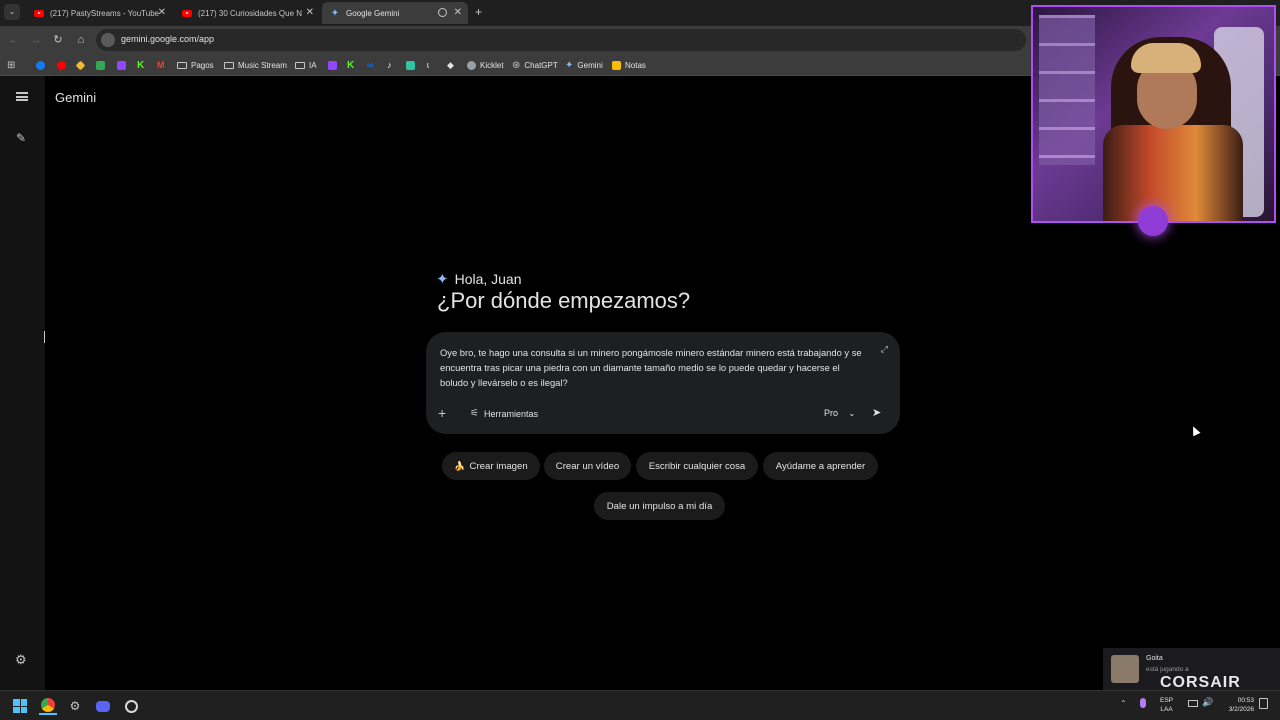 The width and height of the screenshot is (1280, 720). I want to click on bookmark-youtube, so click(61, 65).